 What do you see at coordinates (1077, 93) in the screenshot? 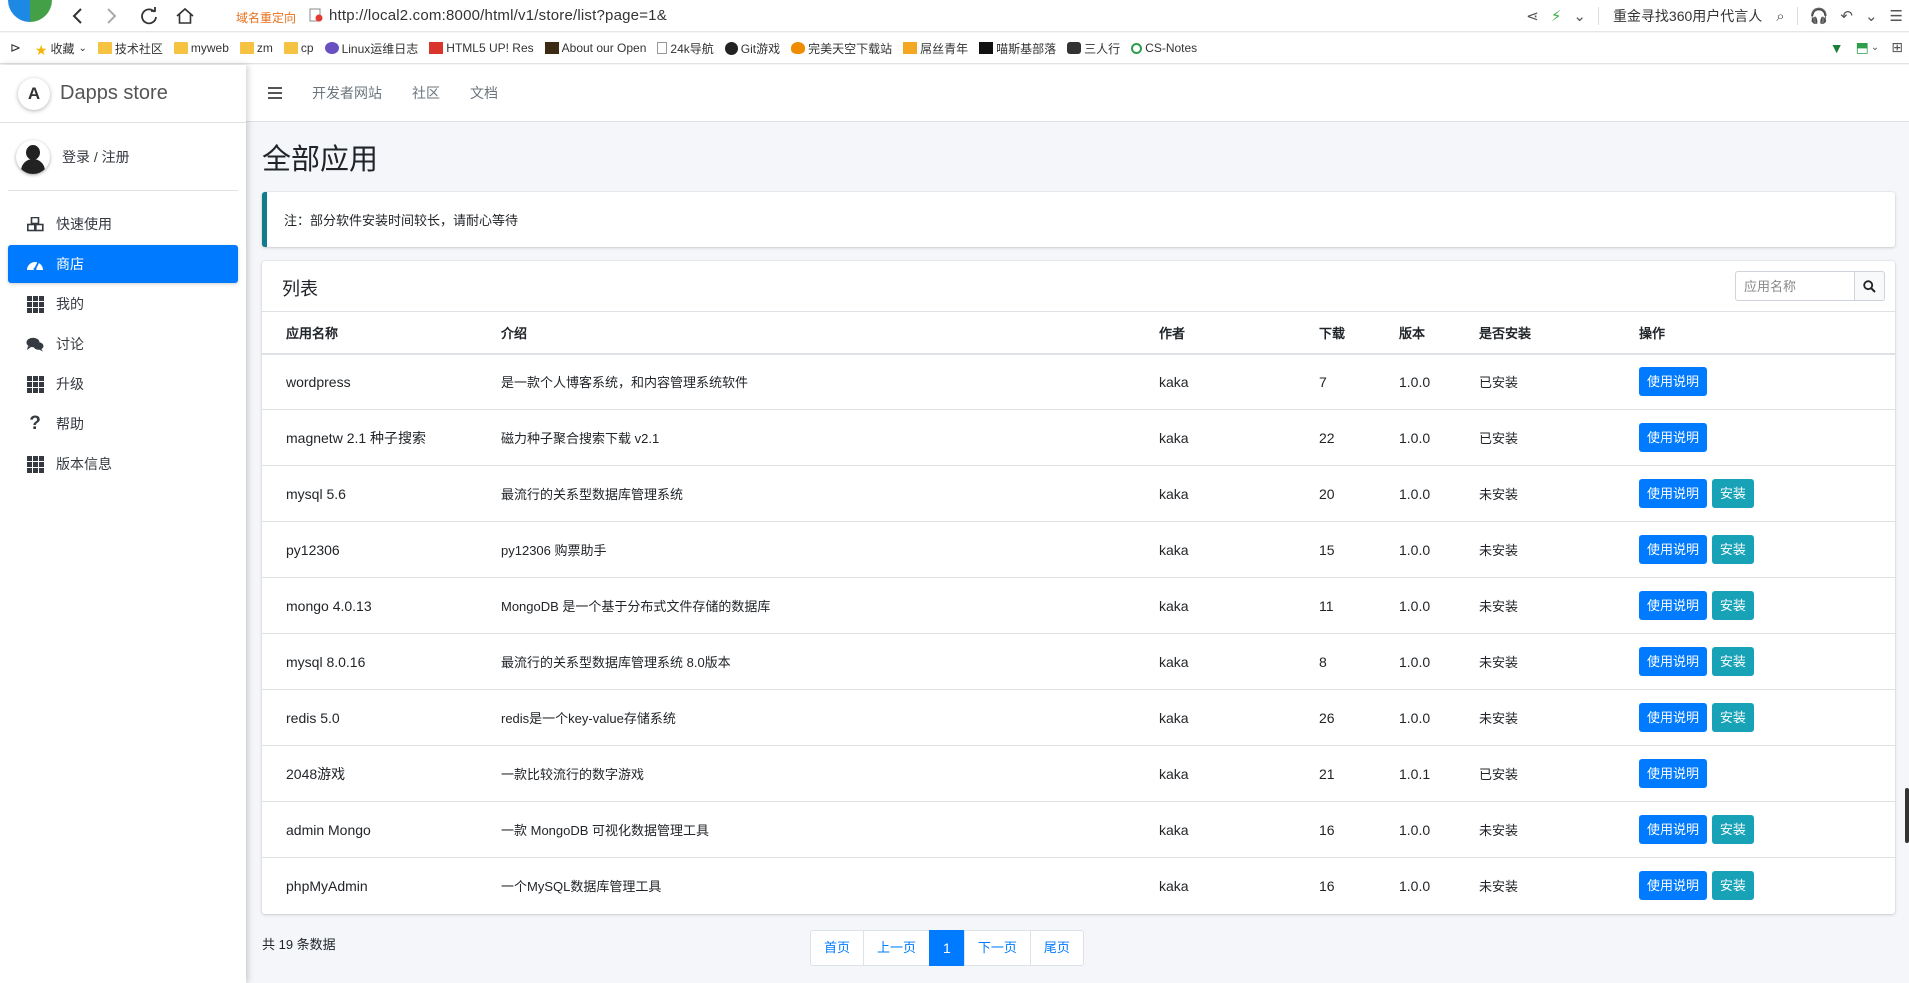
I see `top-navbar: 开发者网站 社区 文档` at bounding box center [1077, 93].